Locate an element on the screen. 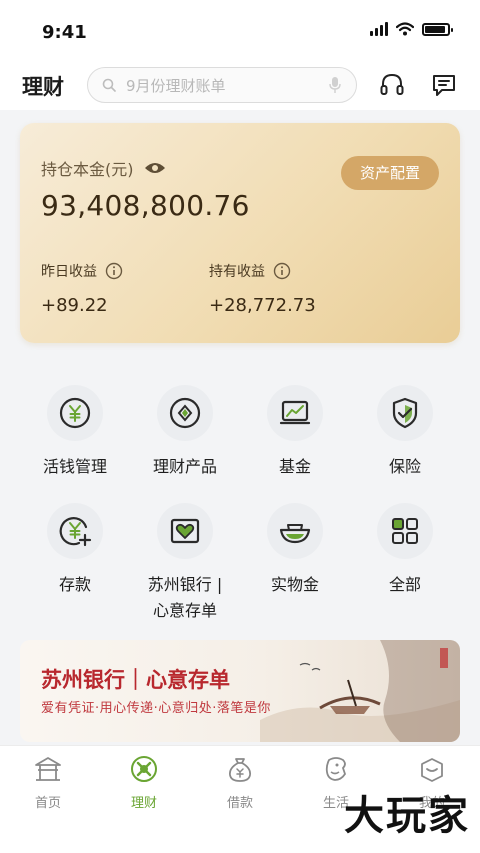  yuan-plus-icon is located at coordinates (75, 531).